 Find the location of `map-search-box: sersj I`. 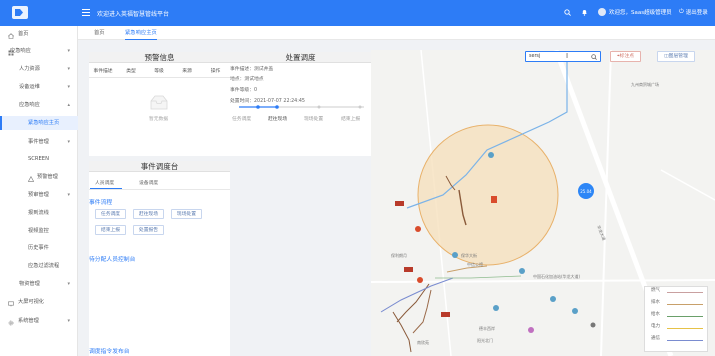

map-search-box: sersj I is located at coordinates (563, 56).